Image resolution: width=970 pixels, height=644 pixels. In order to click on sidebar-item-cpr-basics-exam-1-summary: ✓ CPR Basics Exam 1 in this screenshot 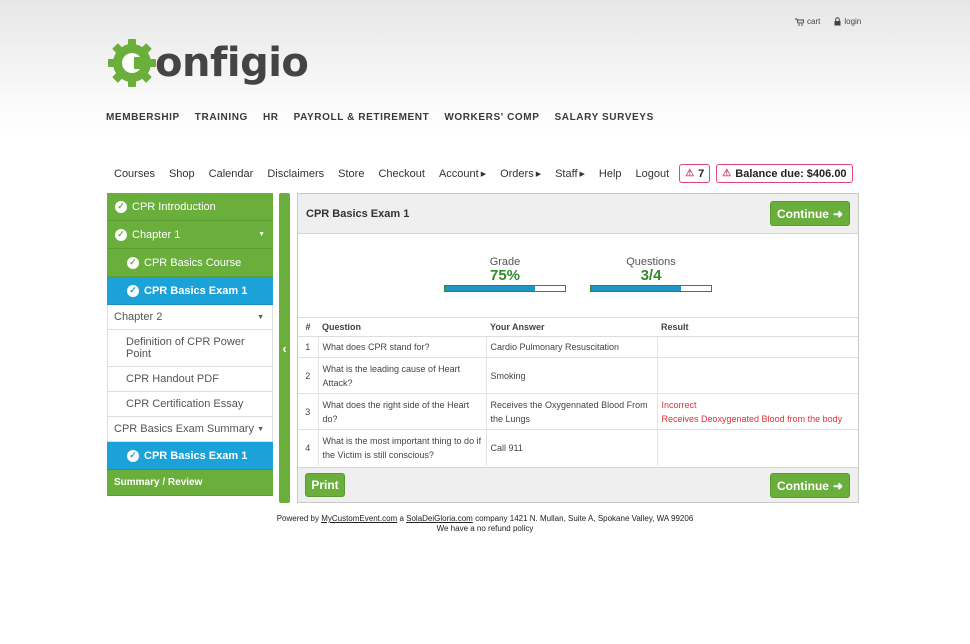, I will do `click(190, 456)`.